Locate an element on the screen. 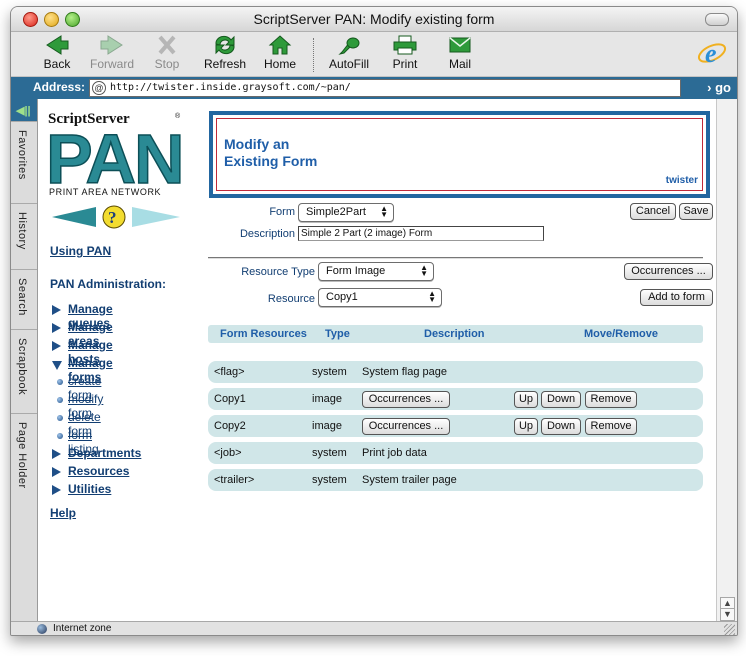  save-button: Save is located at coordinates (696, 211).